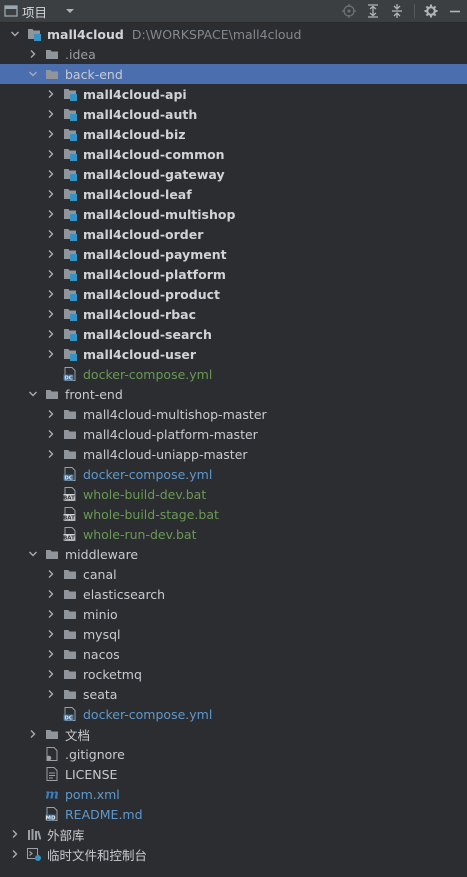  Describe the element at coordinates (233, 274) in the screenshot. I see `tree-row: mall4cloud-platform` at that location.